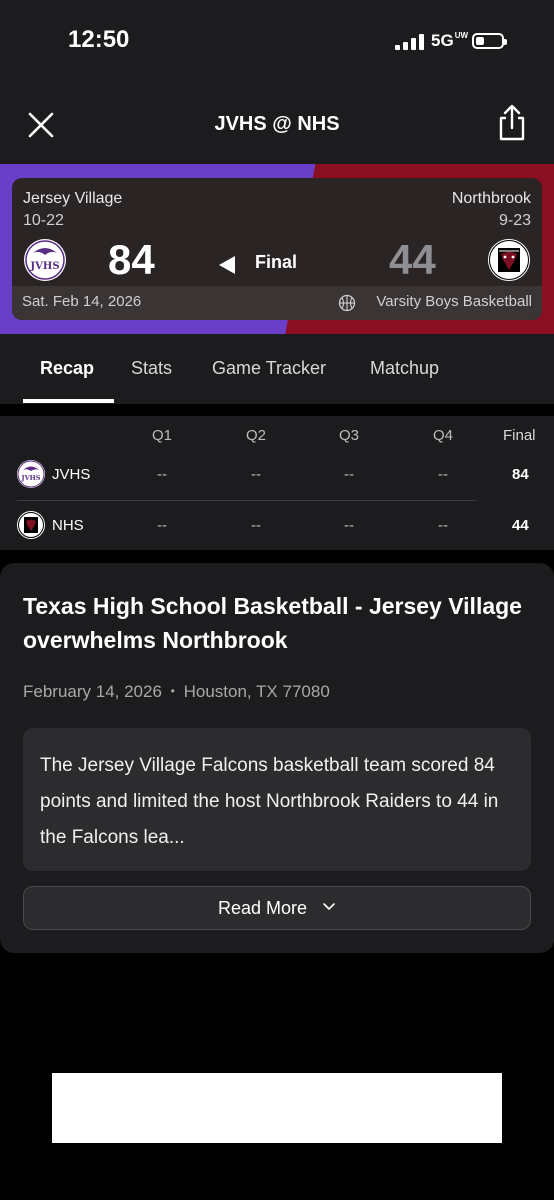 The image size is (554, 1200). Describe the element at coordinates (227, 265) in the screenshot. I see `winner-arrow-icon` at that location.